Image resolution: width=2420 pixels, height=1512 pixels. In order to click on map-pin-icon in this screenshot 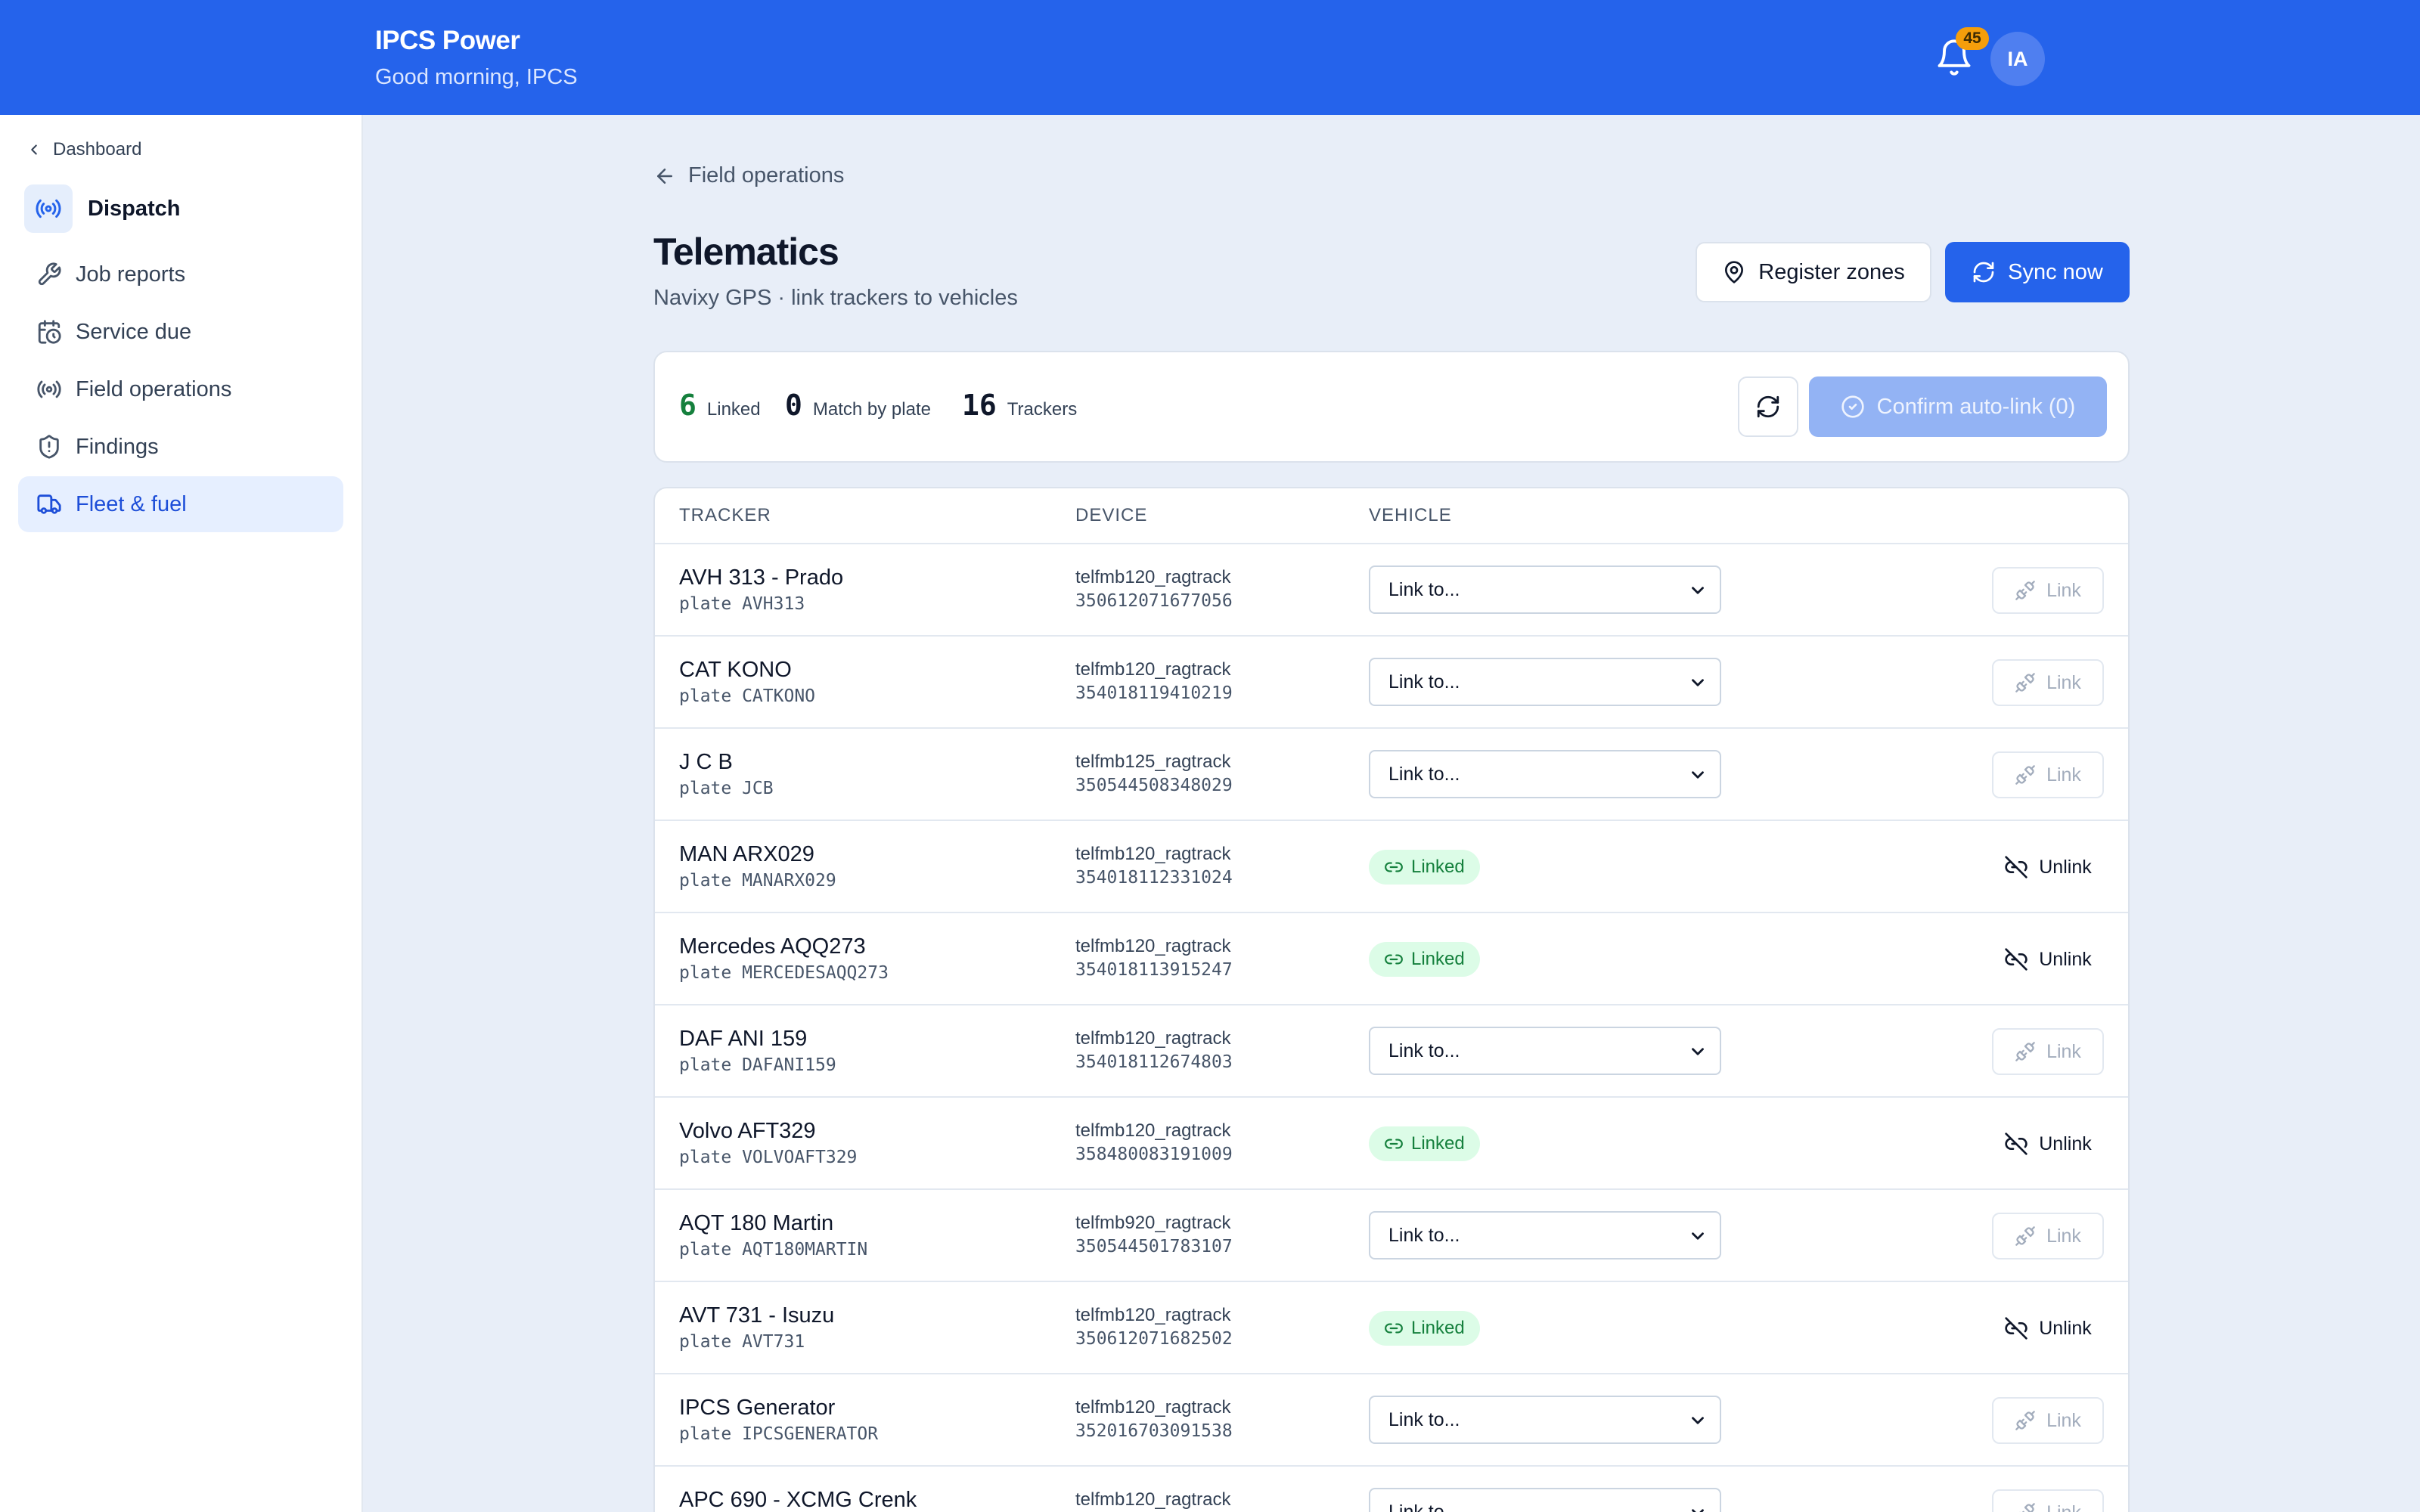, I will do `click(1734, 272)`.